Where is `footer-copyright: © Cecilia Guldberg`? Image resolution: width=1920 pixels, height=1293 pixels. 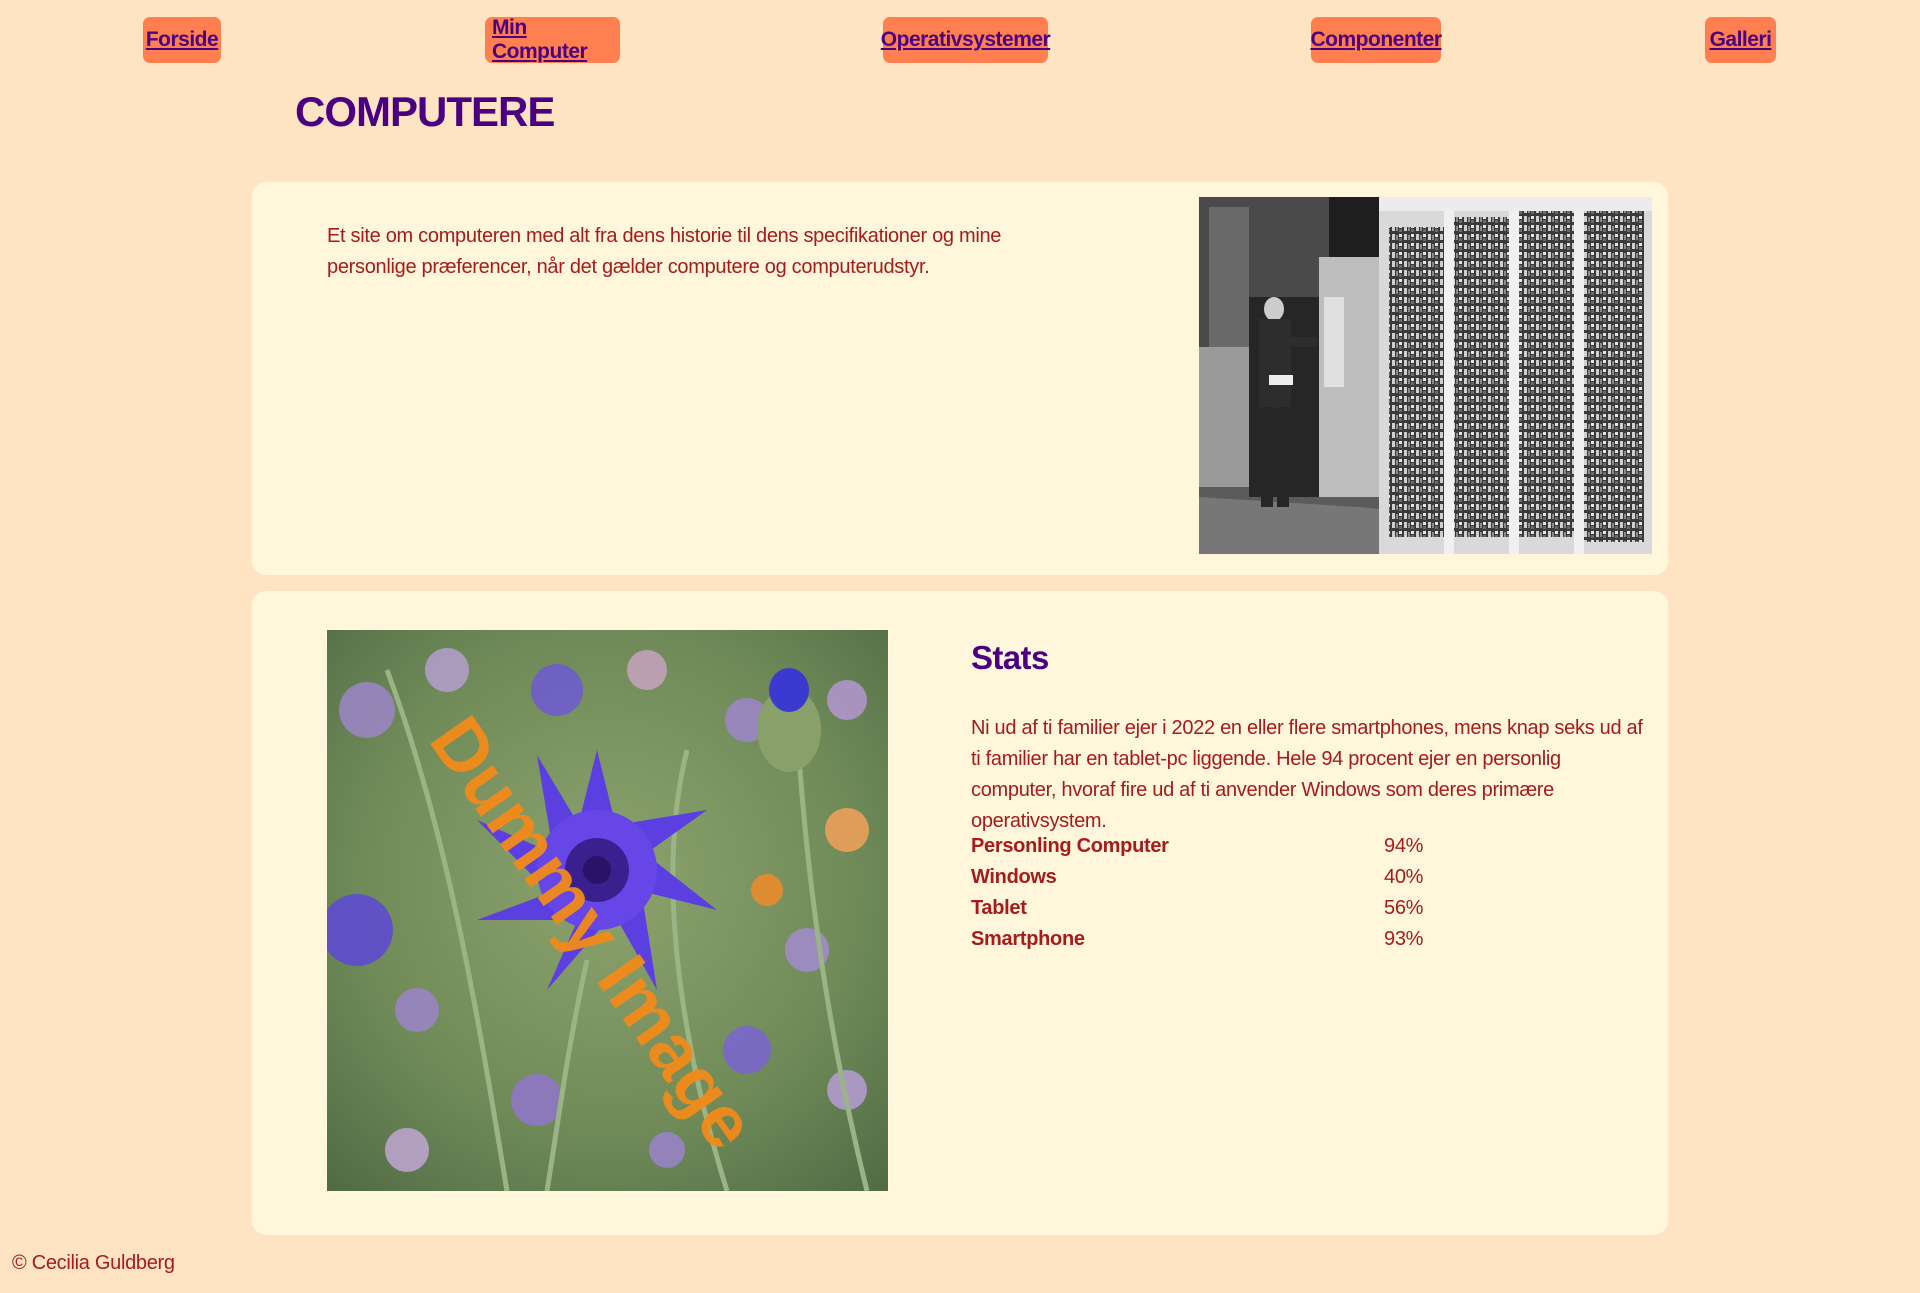 footer-copyright: © Cecilia Guldberg is located at coordinates (93, 1263).